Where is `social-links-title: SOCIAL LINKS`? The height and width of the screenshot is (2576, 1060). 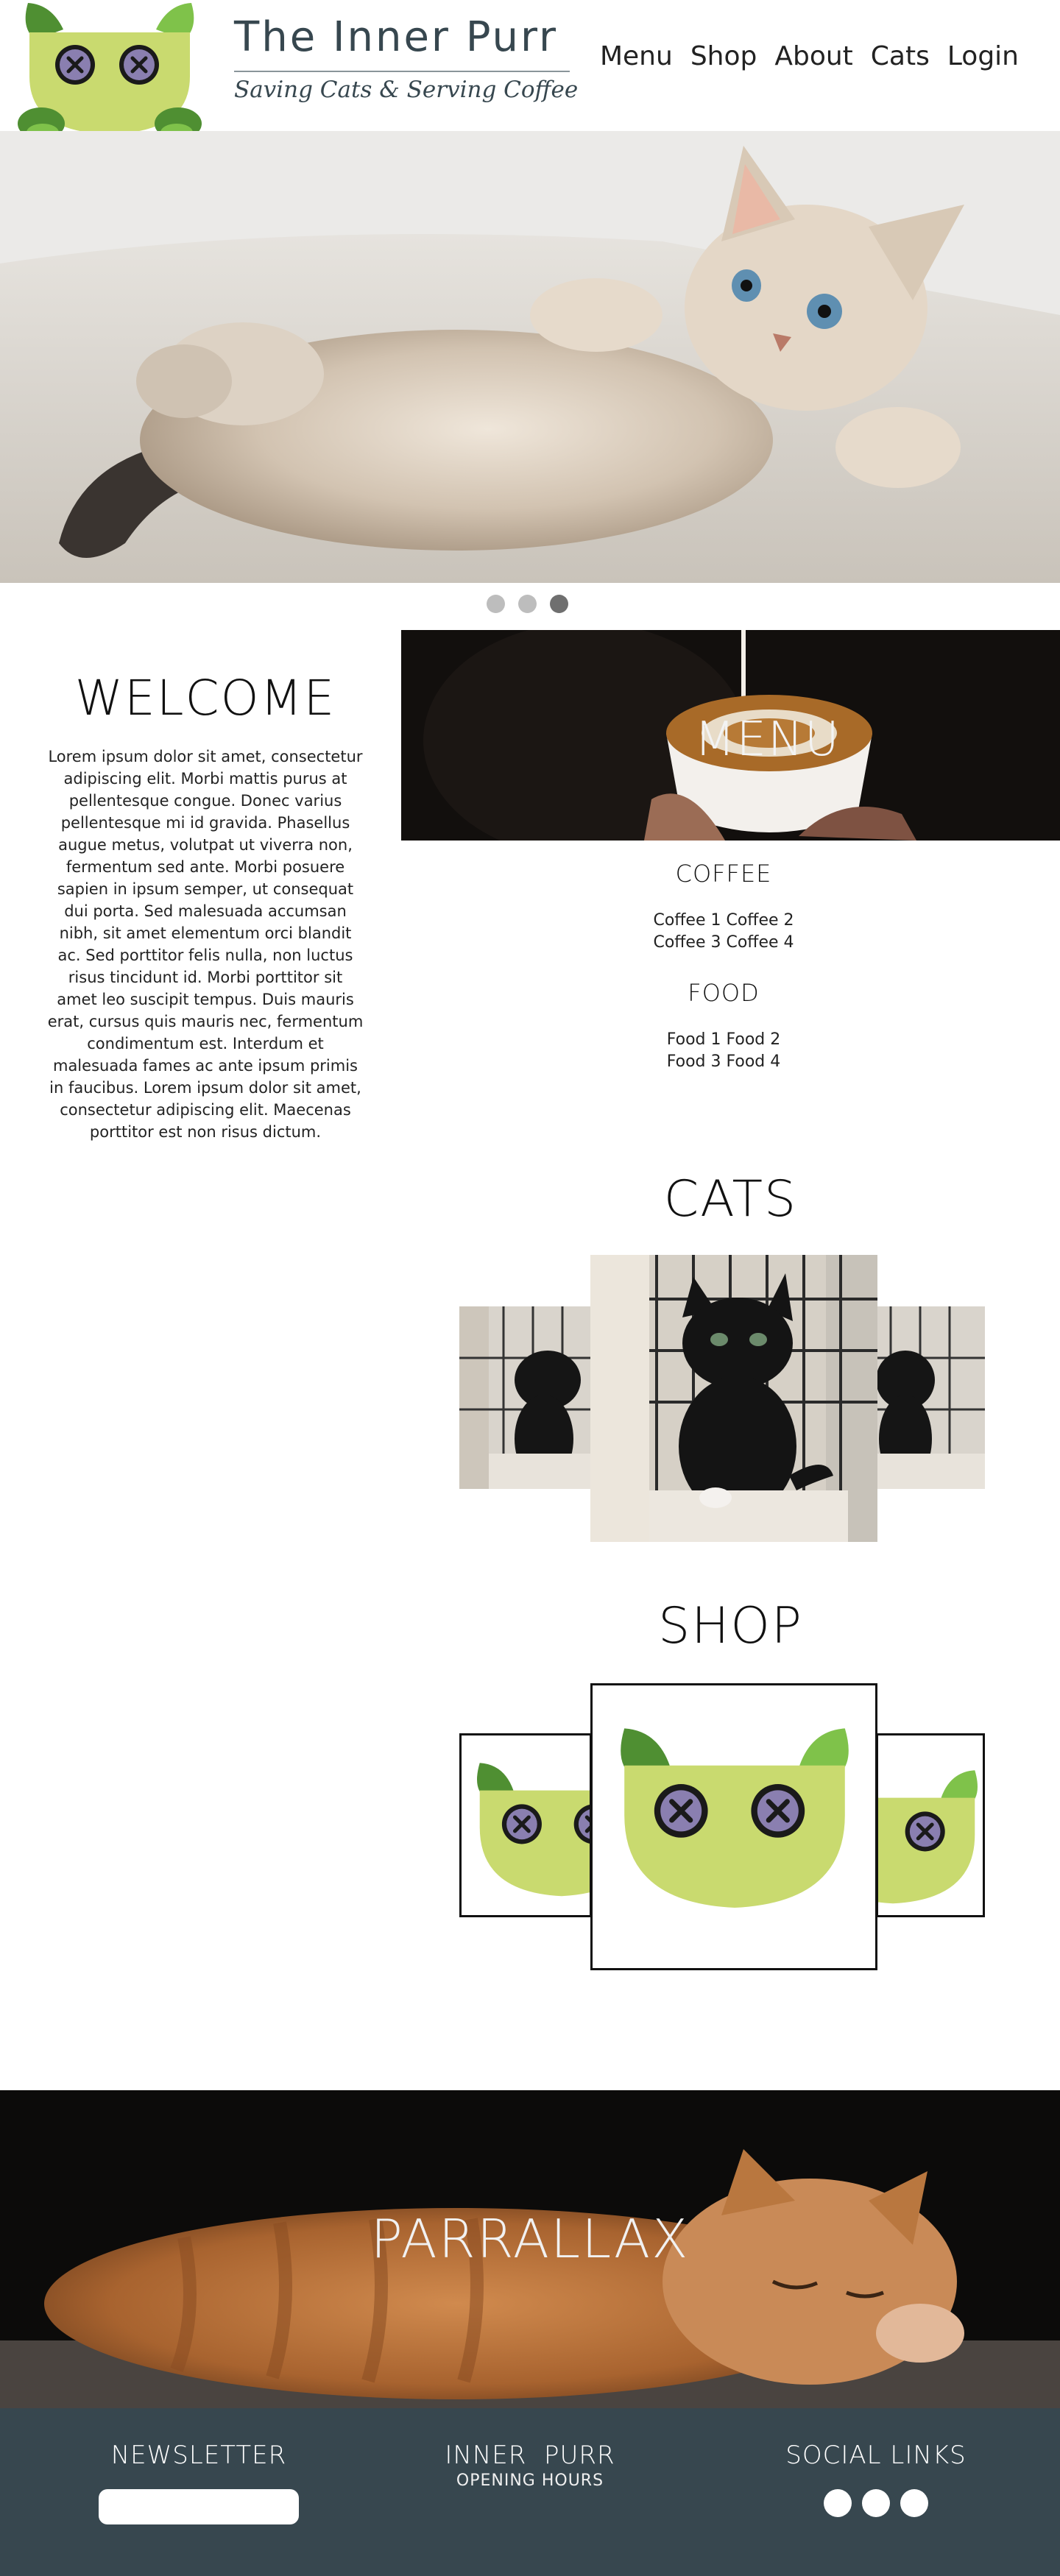 social-links-title: SOCIAL LINKS is located at coordinates (876, 2455).